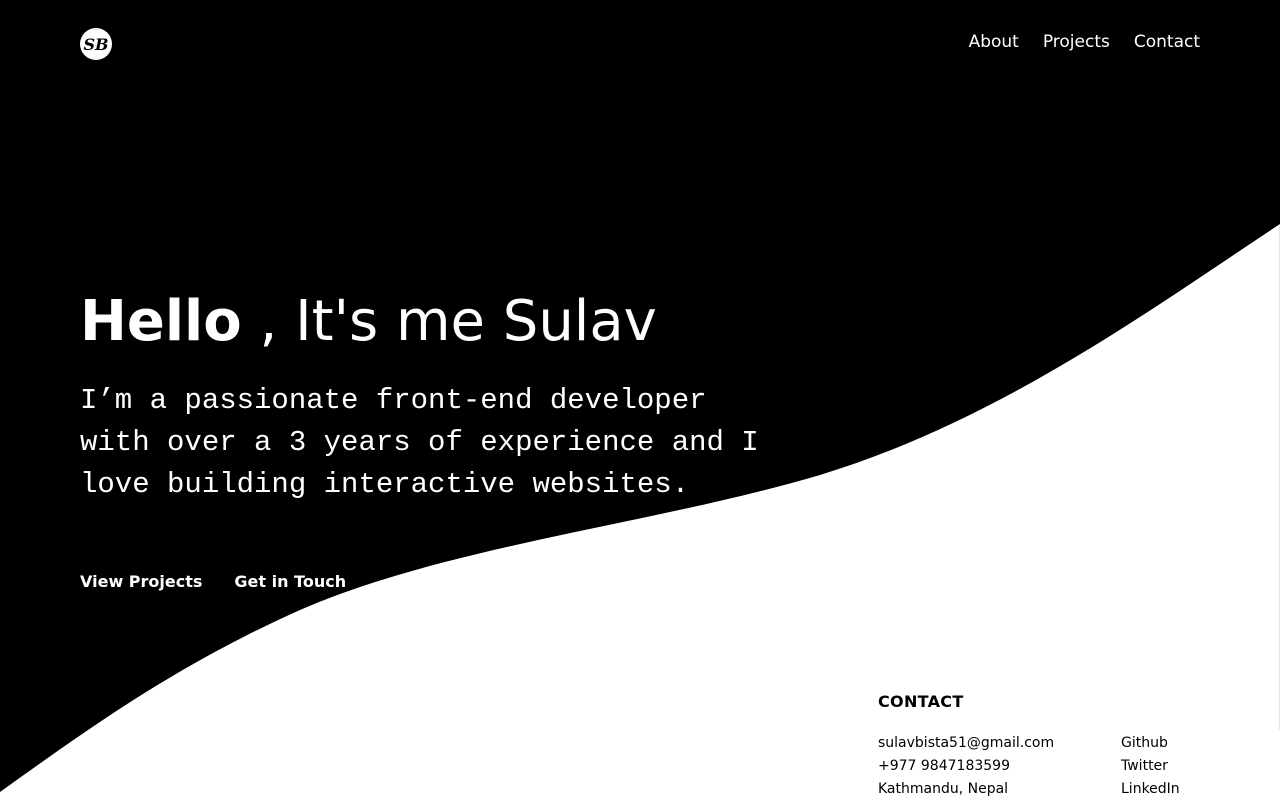  I want to click on top-nav: About Projects Contact, so click(1084, 42).